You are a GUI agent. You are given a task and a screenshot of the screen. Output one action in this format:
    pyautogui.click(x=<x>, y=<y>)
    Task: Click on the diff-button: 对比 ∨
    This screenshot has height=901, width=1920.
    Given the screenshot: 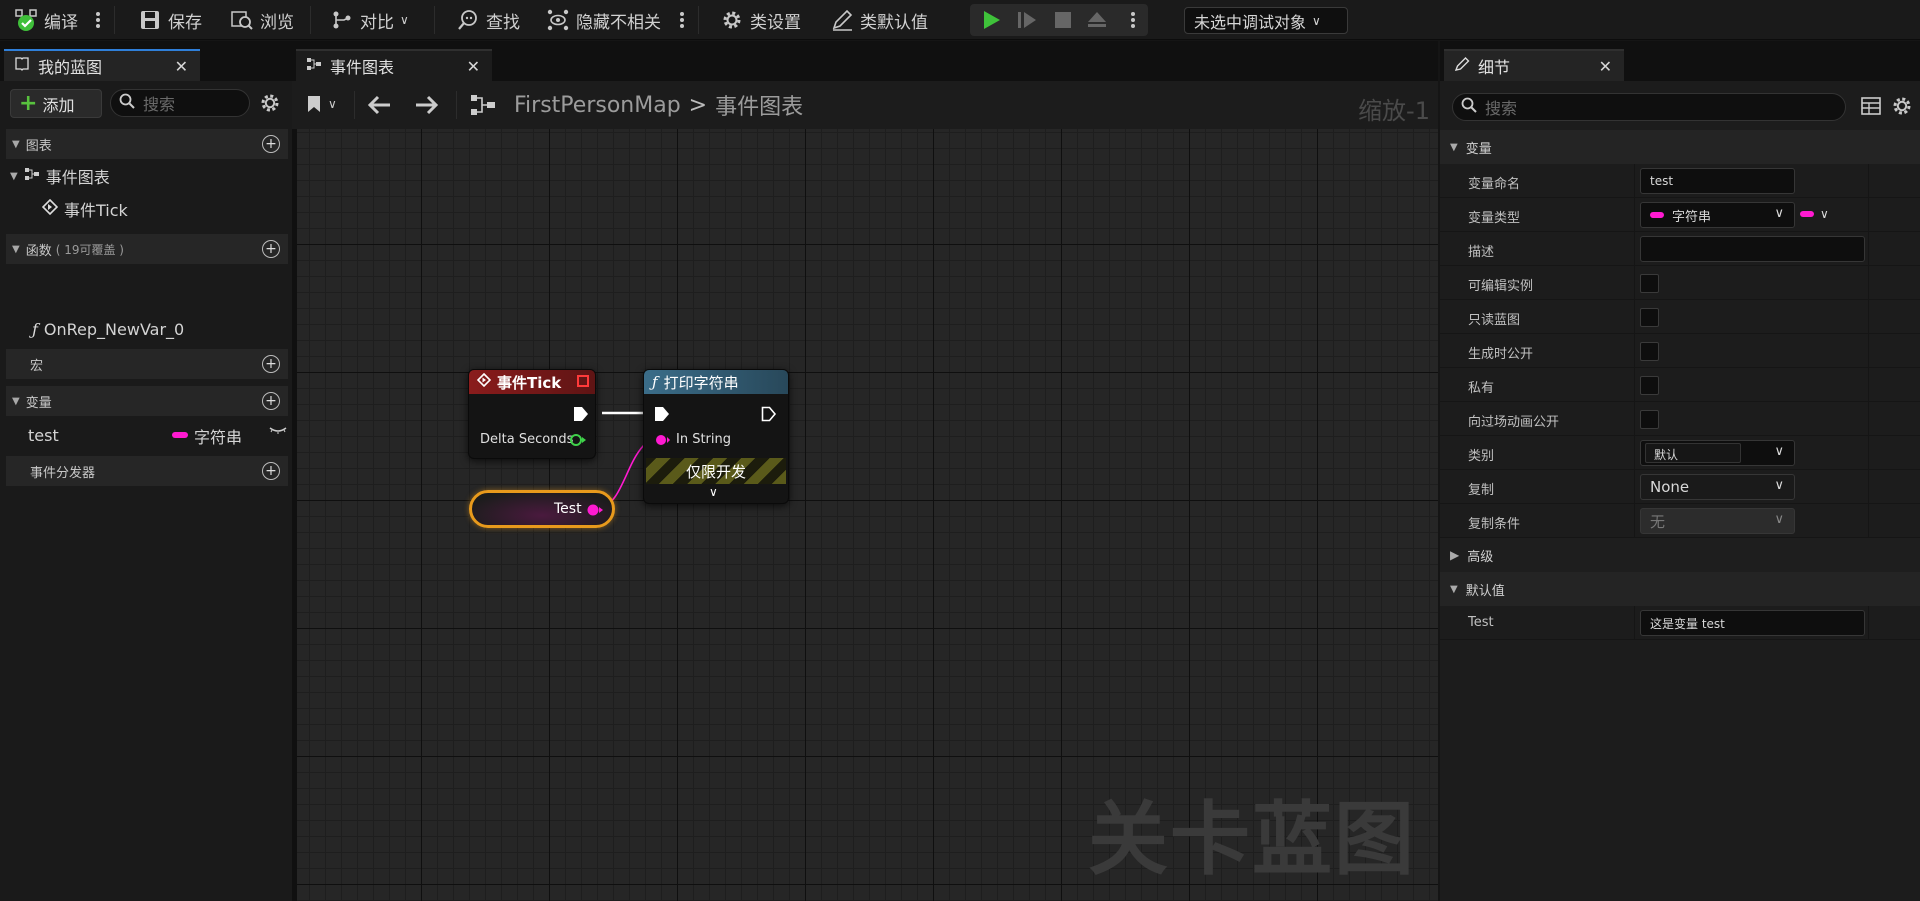 What is the action you would take?
    pyautogui.click(x=369, y=20)
    